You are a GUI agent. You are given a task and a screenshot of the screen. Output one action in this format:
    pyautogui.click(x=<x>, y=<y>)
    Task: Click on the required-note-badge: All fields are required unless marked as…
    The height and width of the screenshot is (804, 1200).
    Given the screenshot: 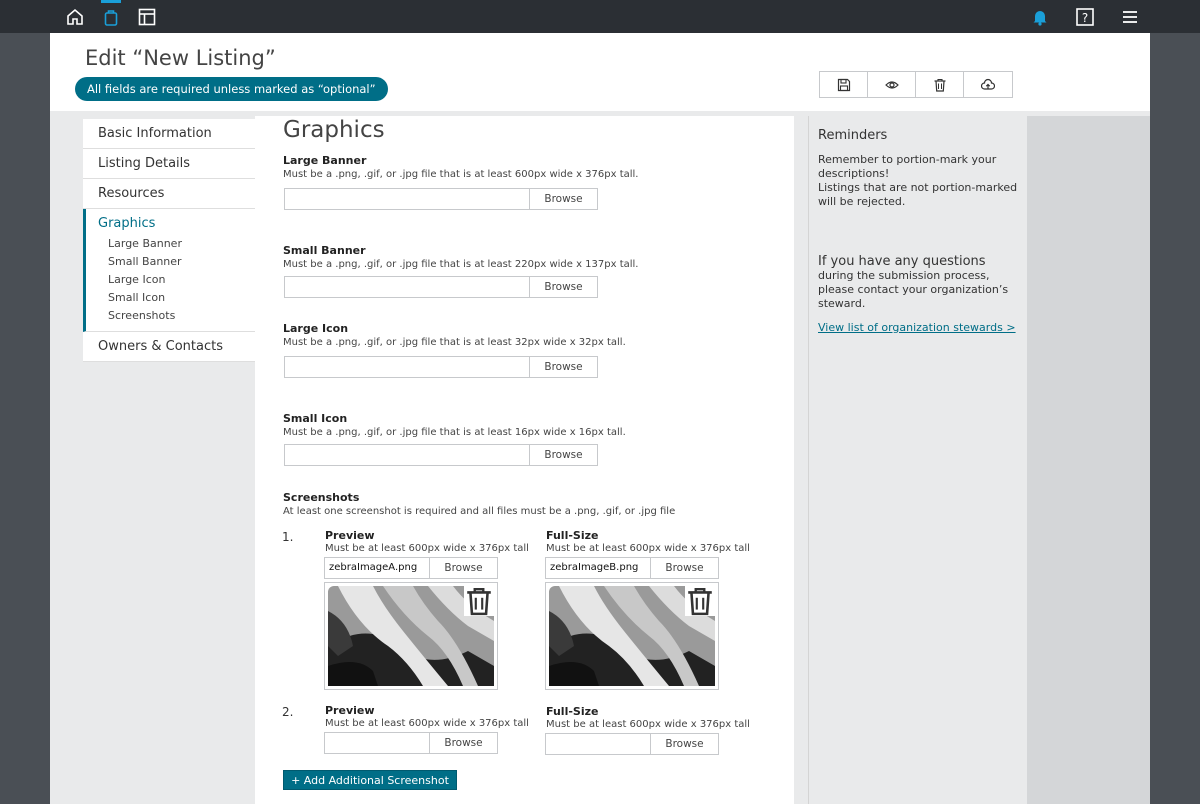 What is the action you would take?
    pyautogui.click(x=231, y=89)
    